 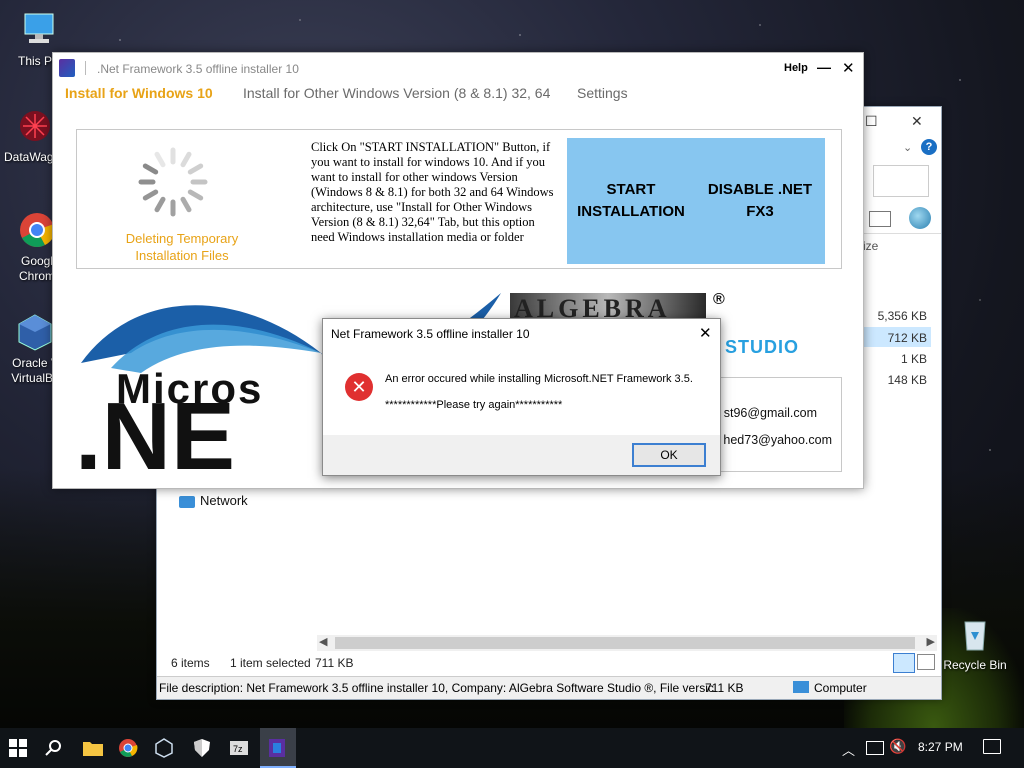 I want to click on archive-taskbar-icon: 7z, so click(x=240, y=748).